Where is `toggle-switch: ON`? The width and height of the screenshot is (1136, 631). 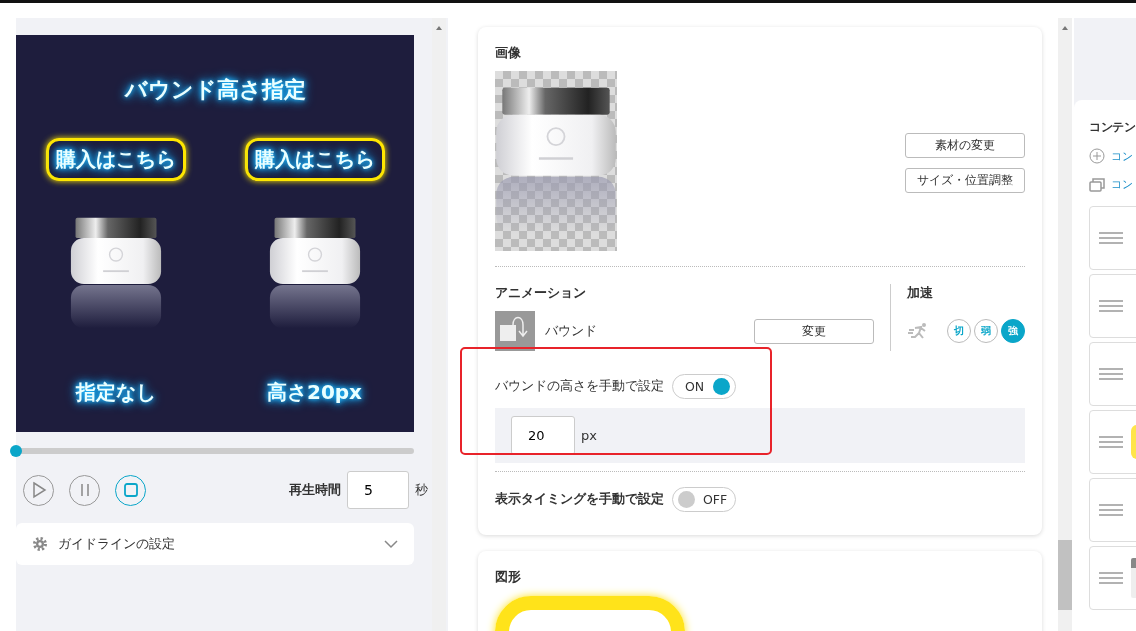 toggle-switch: ON is located at coordinates (704, 386).